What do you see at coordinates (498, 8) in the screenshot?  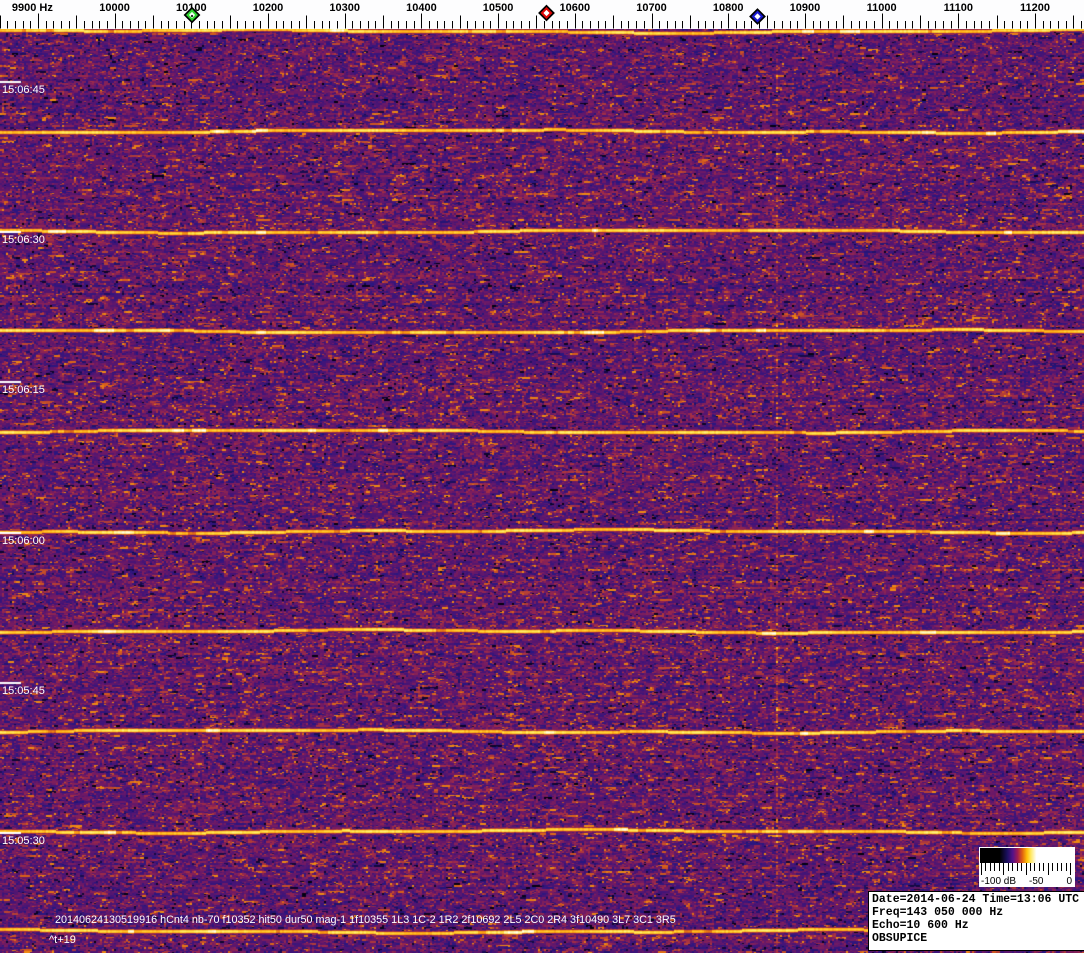 I see `svg-text: 10500` at bounding box center [498, 8].